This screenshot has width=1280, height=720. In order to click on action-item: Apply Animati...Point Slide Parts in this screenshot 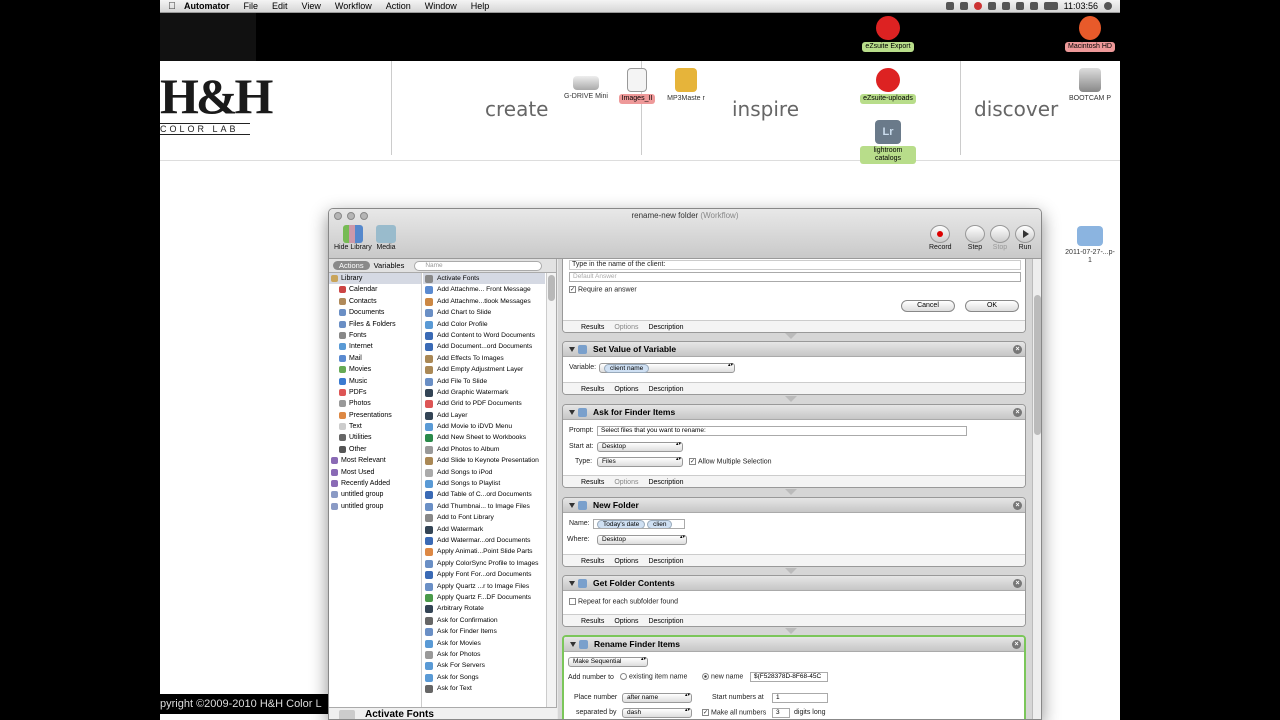, I will do `click(484, 551)`.